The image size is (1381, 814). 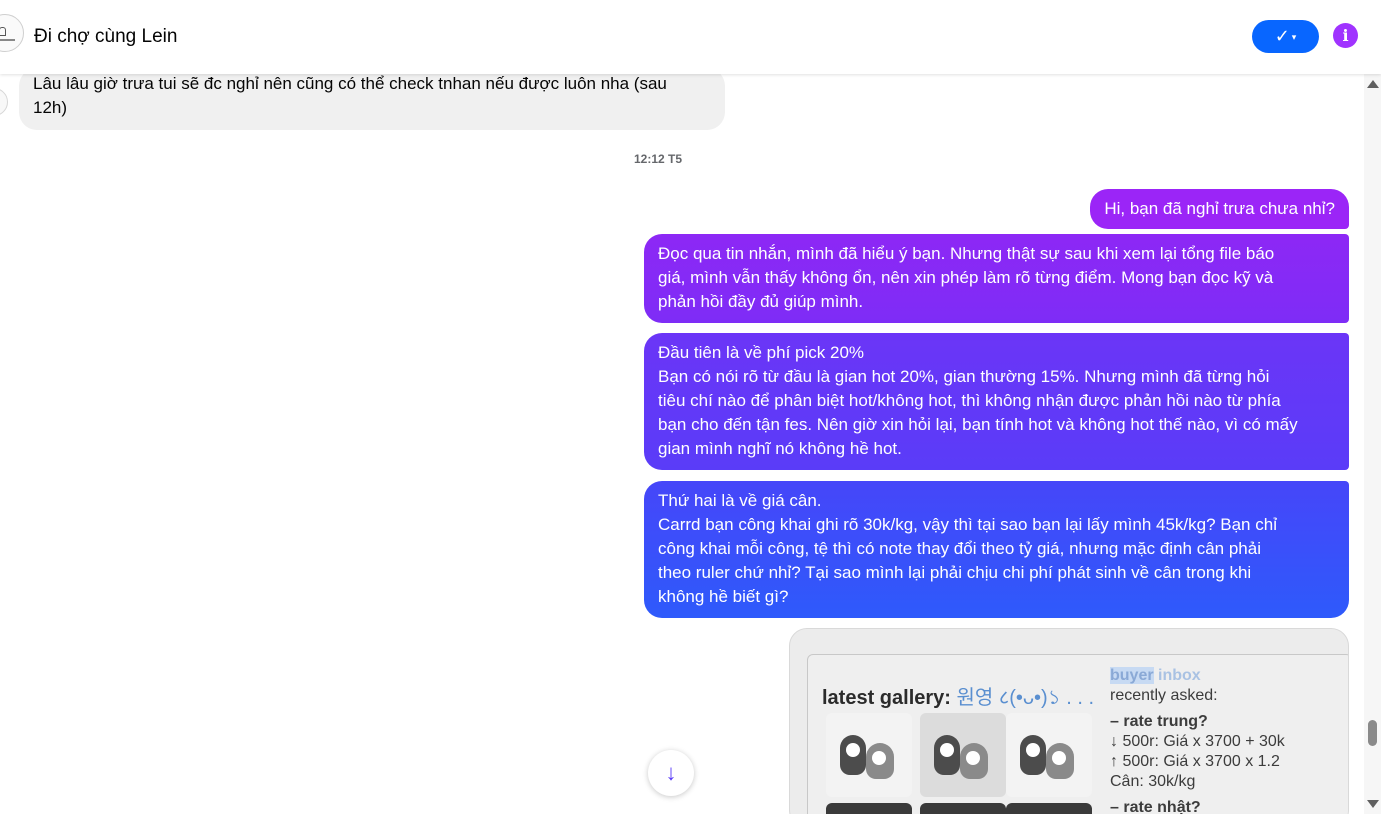 I want to click on message-line: Hi, bạn đã nghỉ trưa chưa nhỉ?, so click(x=1219, y=208).